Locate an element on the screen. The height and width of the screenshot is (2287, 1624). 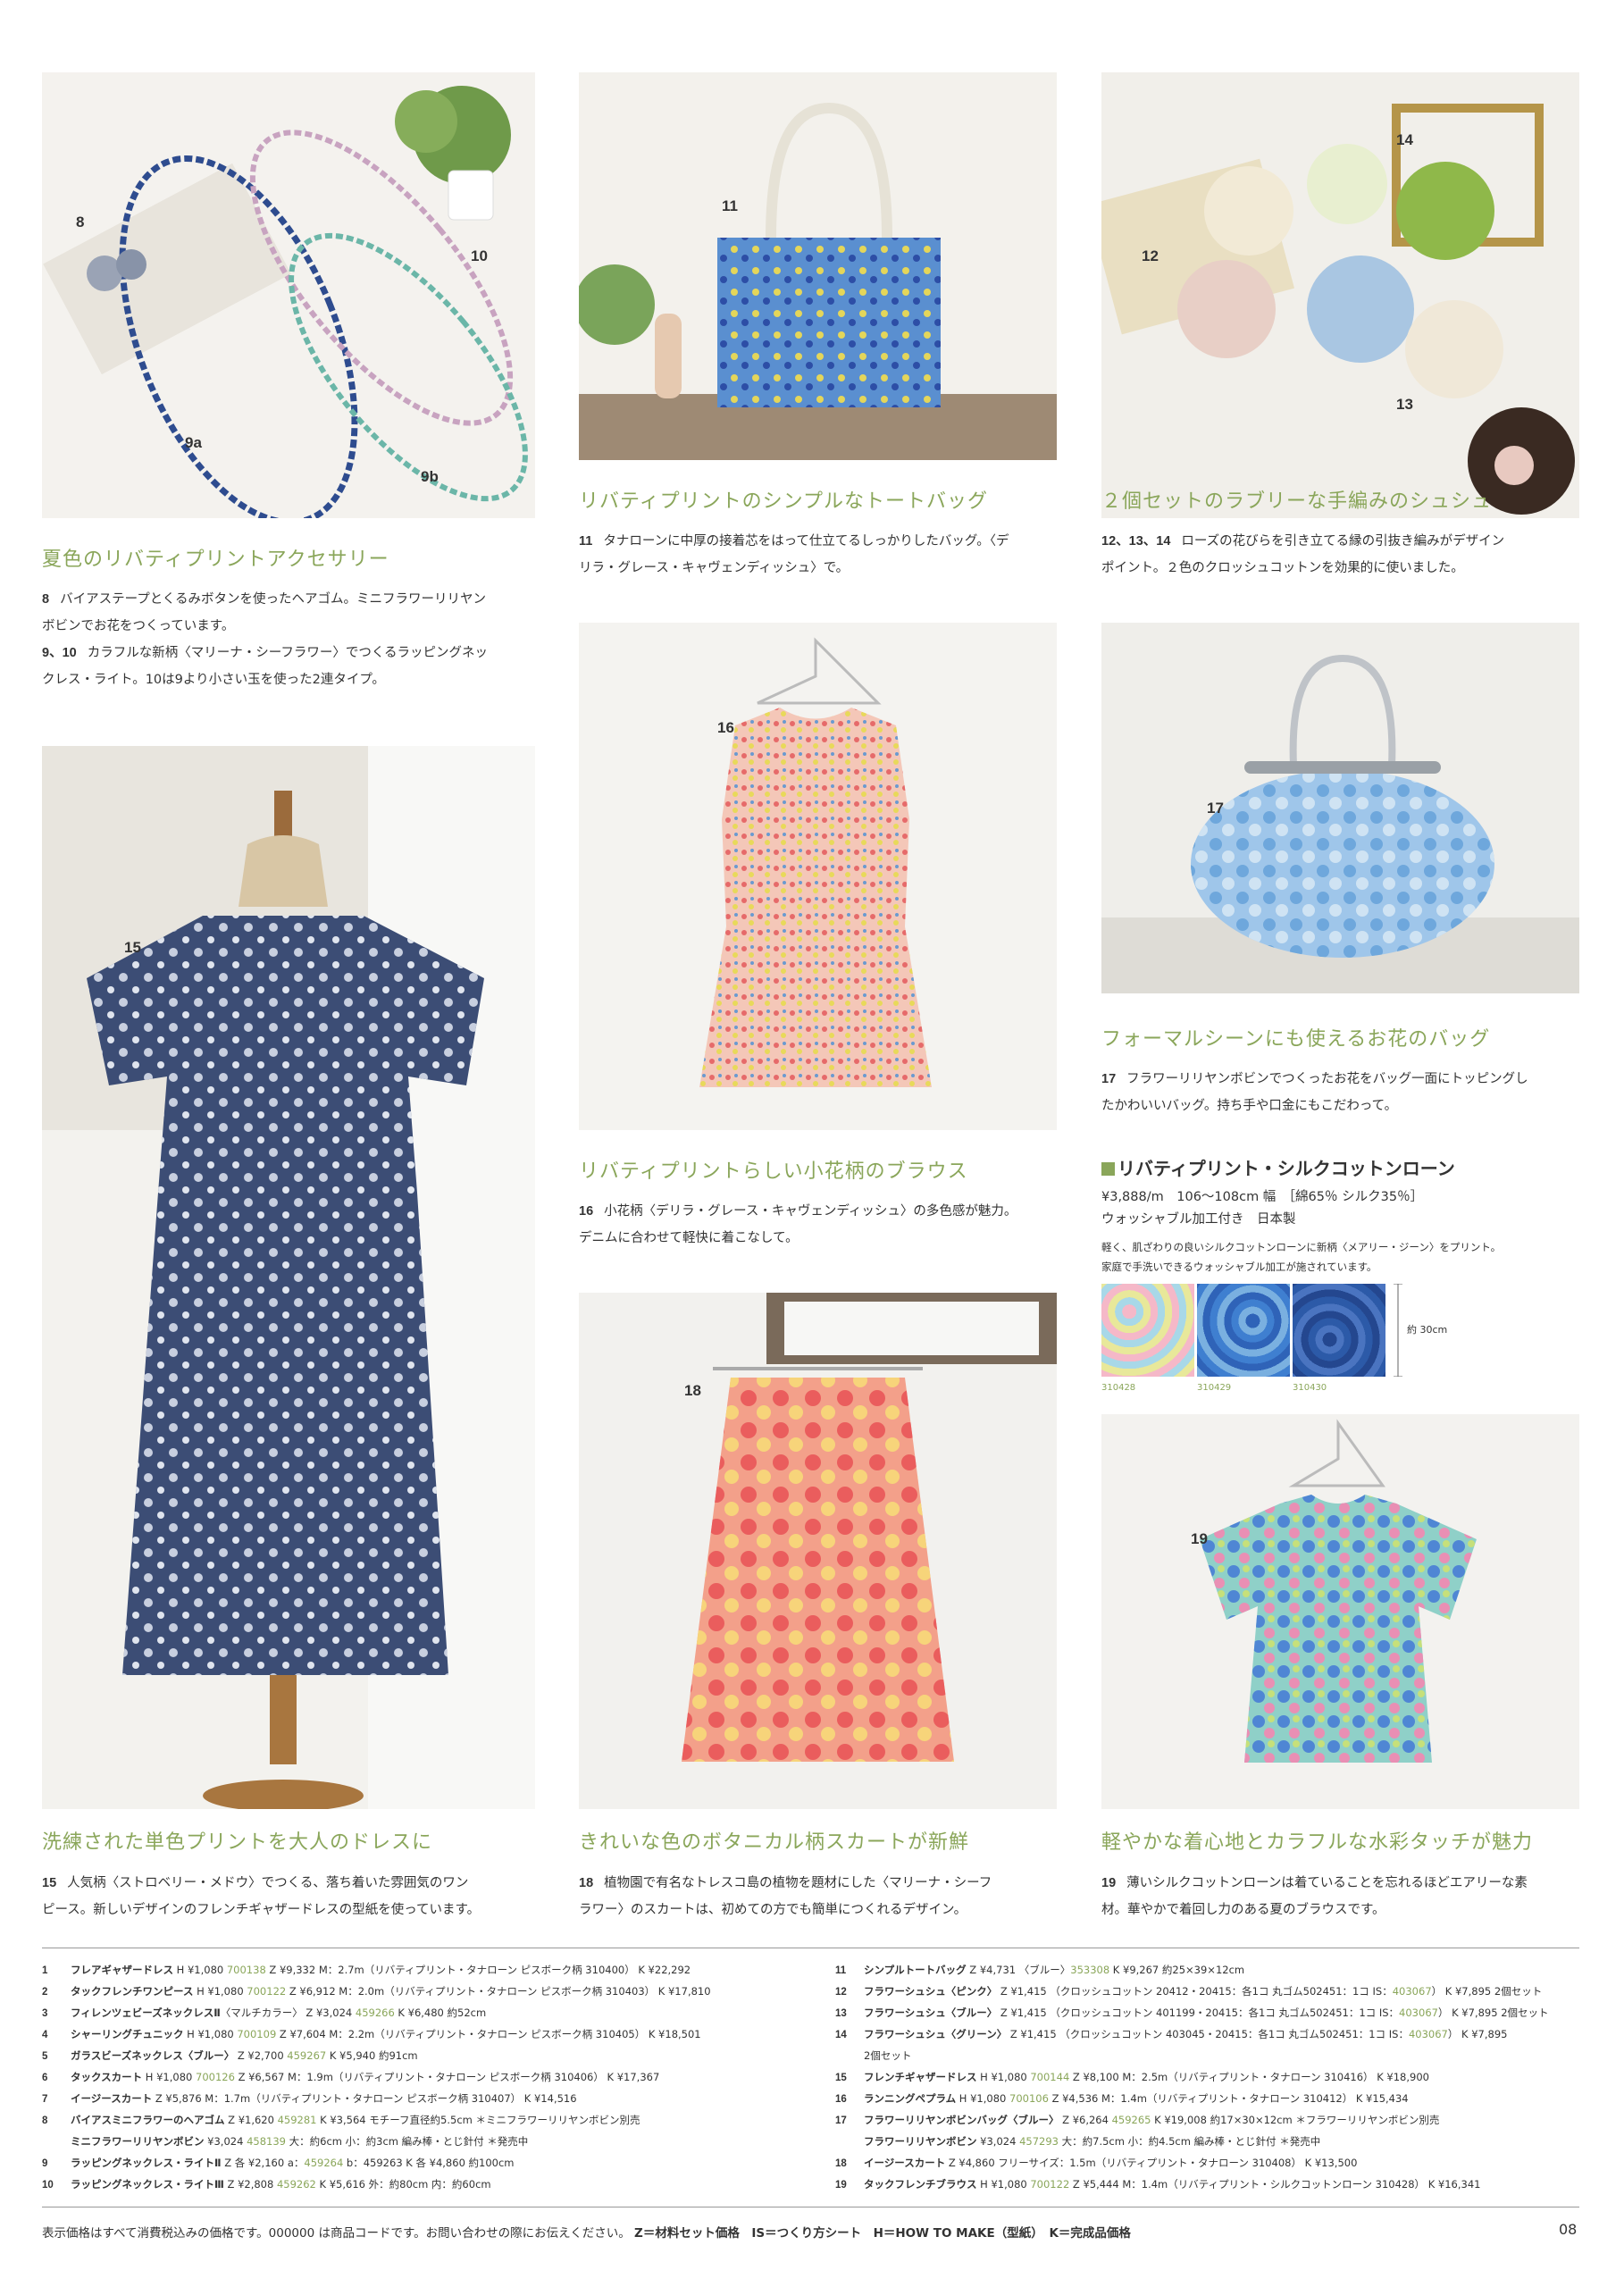
bag17-title: フォーマルシーンにも使えるお花のバッグ is located at coordinates (1296, 1039).